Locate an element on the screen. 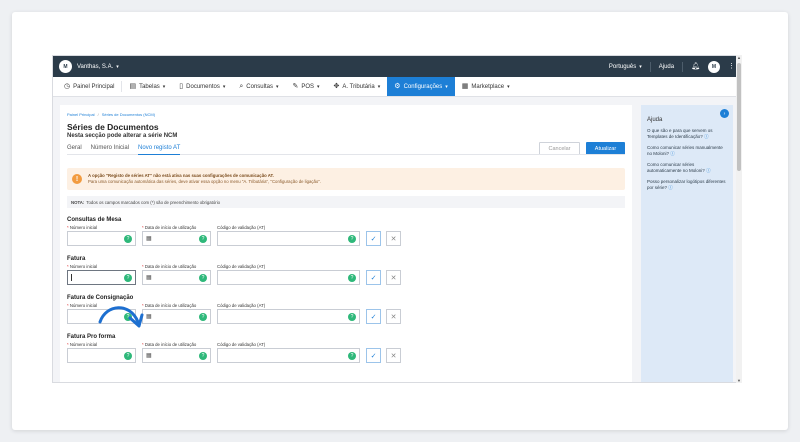 Image resolution: width=800 pixels, height=442 pixels. tab-geral: Geral is located at coordinates (74, 148).